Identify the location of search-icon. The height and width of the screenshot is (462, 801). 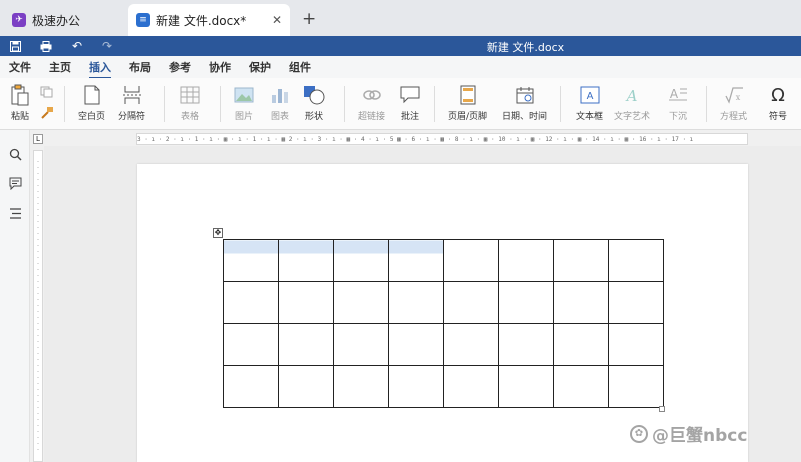
(15, 154).